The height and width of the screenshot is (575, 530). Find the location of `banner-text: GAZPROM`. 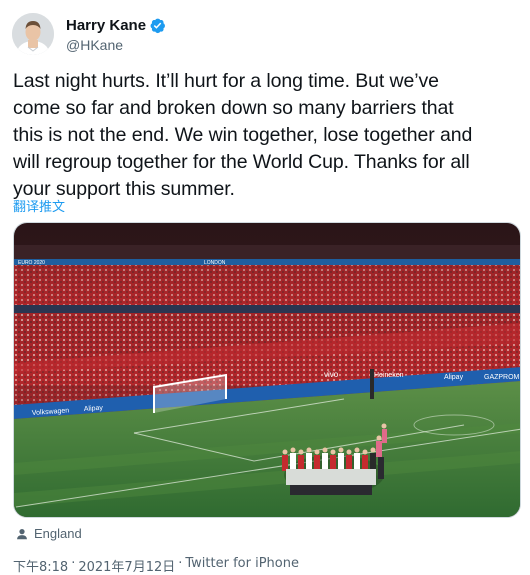

banner-text: GAZPROM is located at coordinates (502, 377).